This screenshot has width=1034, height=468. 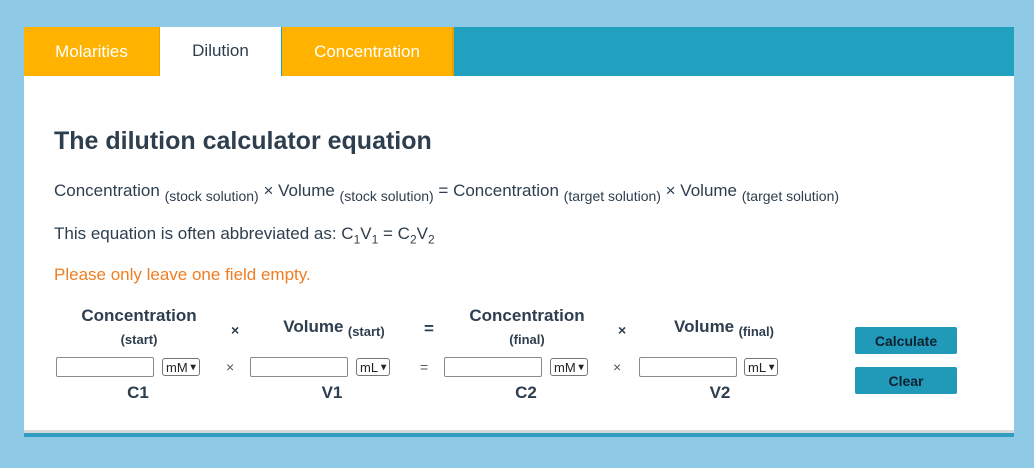 What do you see at coordinates (182, 274) in the screenshot?
I see `warning-message: Please only leave one field empty.` at bounding box center [182, 274].